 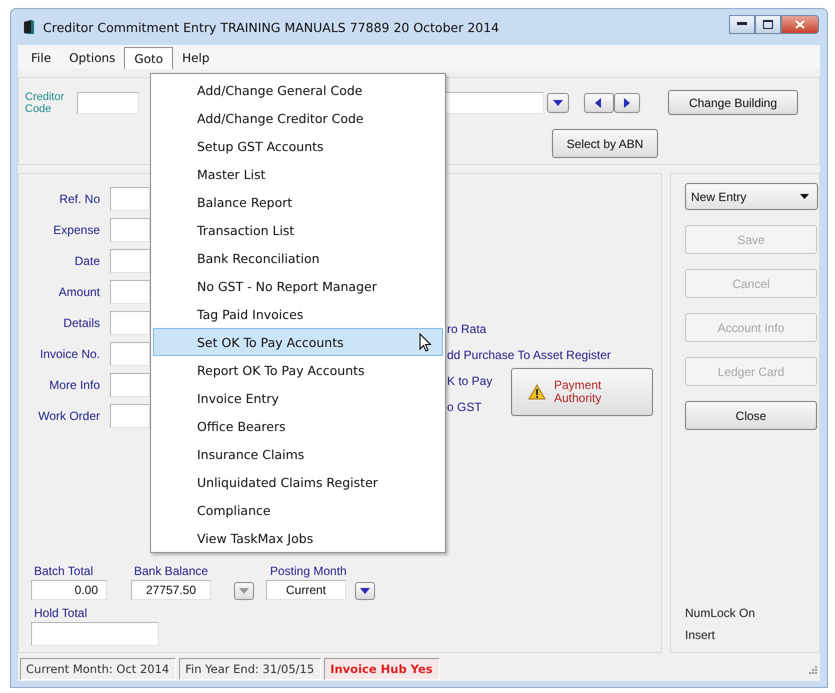 I want to click on hold-total-field, so click(x=95, y=634).